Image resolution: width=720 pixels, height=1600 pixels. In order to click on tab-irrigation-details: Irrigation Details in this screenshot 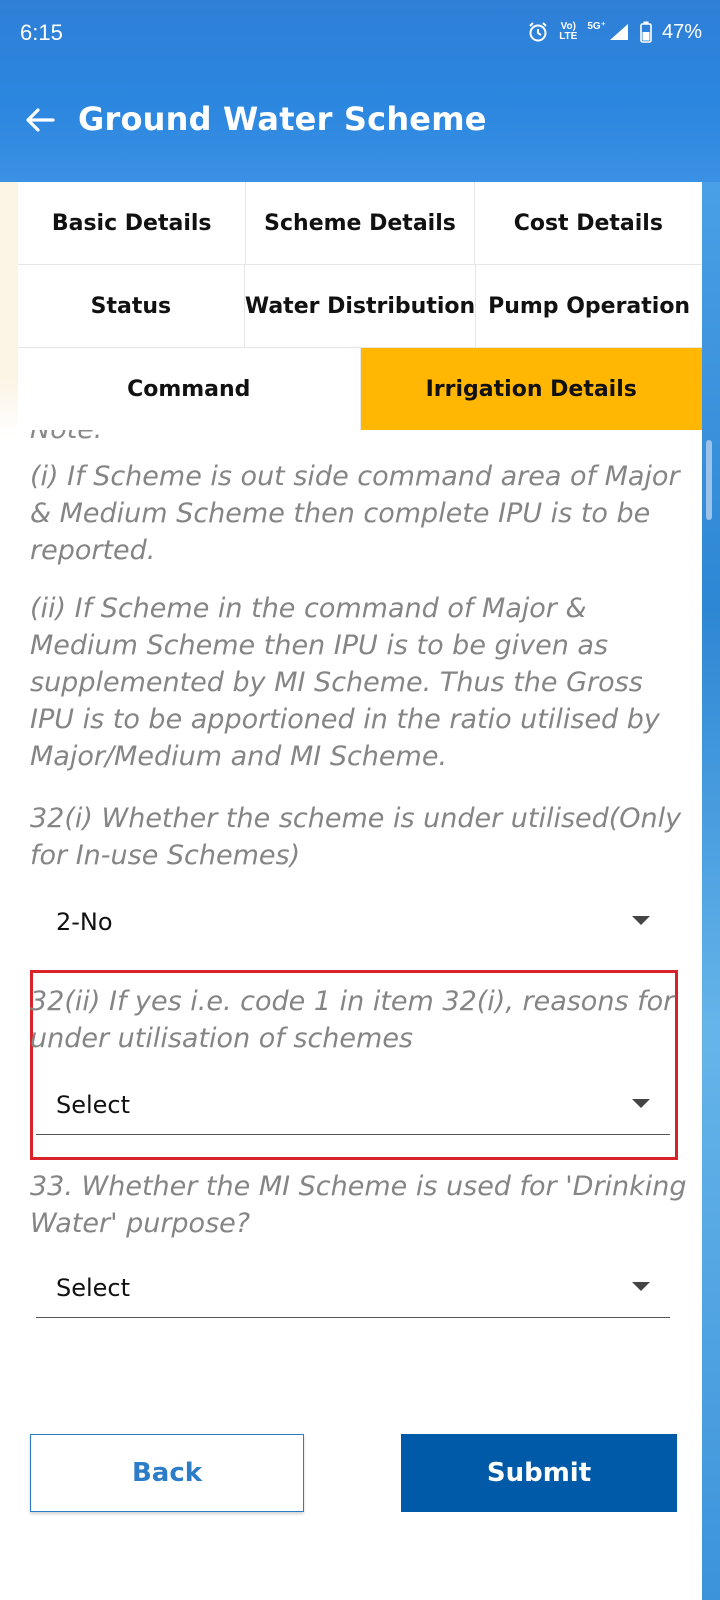, I will do `click(531, 389)`.